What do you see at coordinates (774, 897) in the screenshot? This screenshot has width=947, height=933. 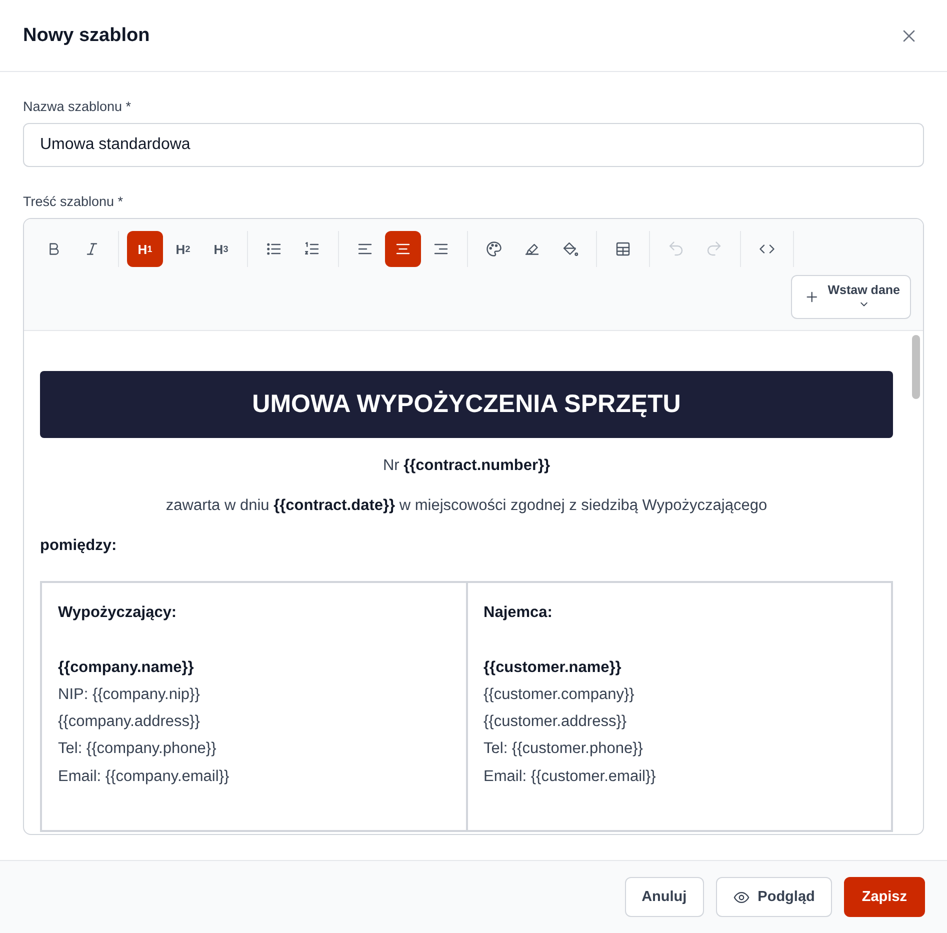 I see `preview-button: Podgląd` at bounding box center [774, 897].